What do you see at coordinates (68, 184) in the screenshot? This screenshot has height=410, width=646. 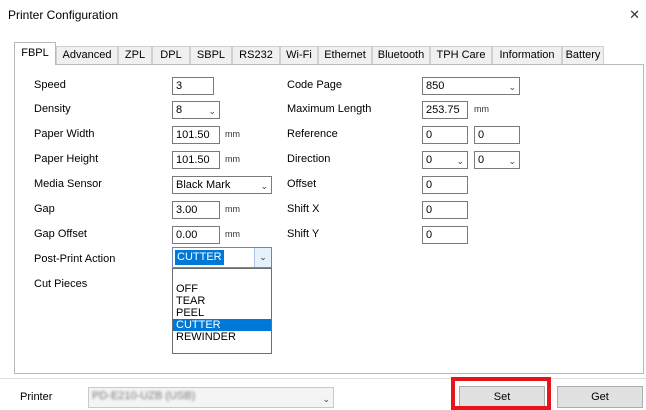 I see `media-sensor-label: Media Sensor` at bounding box center [68, 184].